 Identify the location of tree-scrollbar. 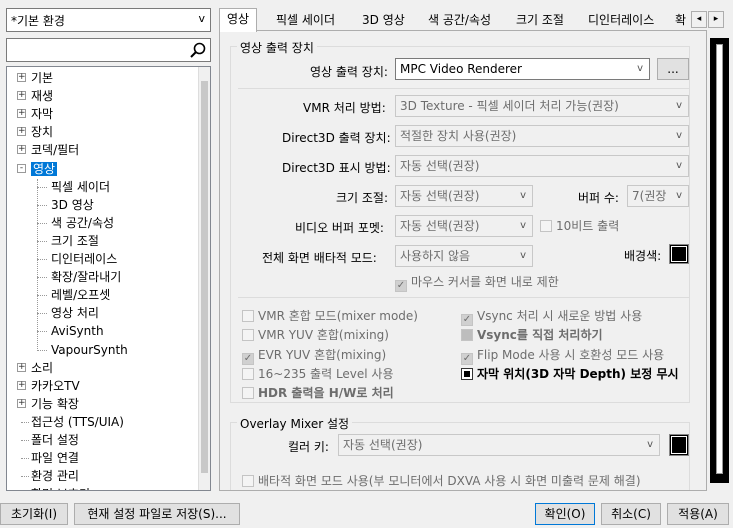
(204, 278).